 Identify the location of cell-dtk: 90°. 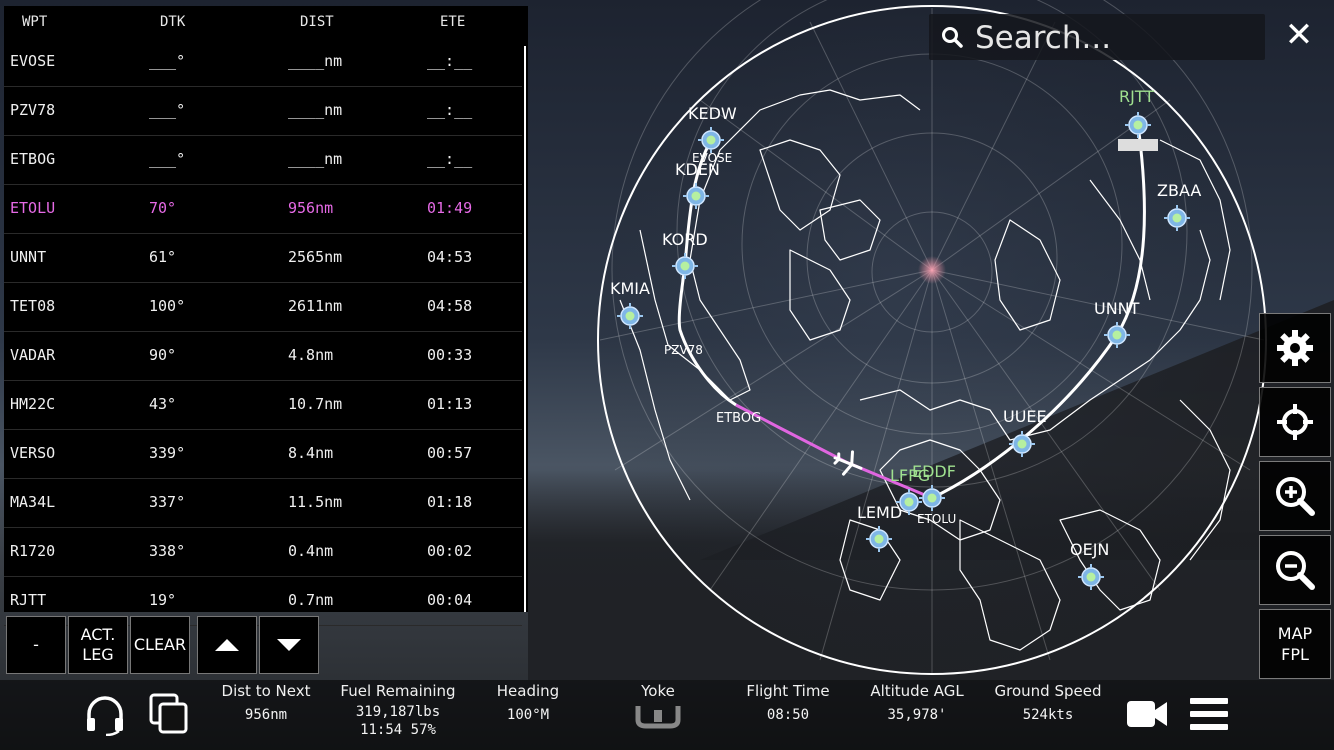
(163, 355).